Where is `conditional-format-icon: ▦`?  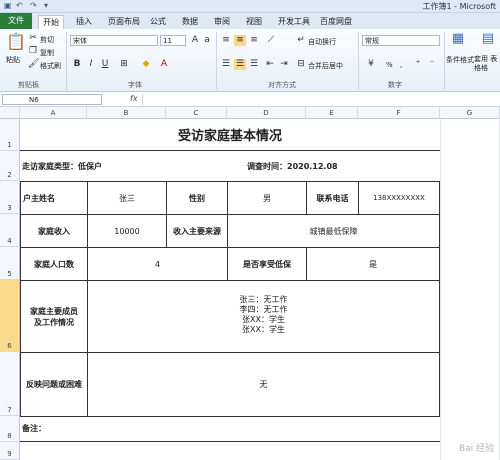
conditional-format-icon: ▦ is located at coordinates (458, 38).